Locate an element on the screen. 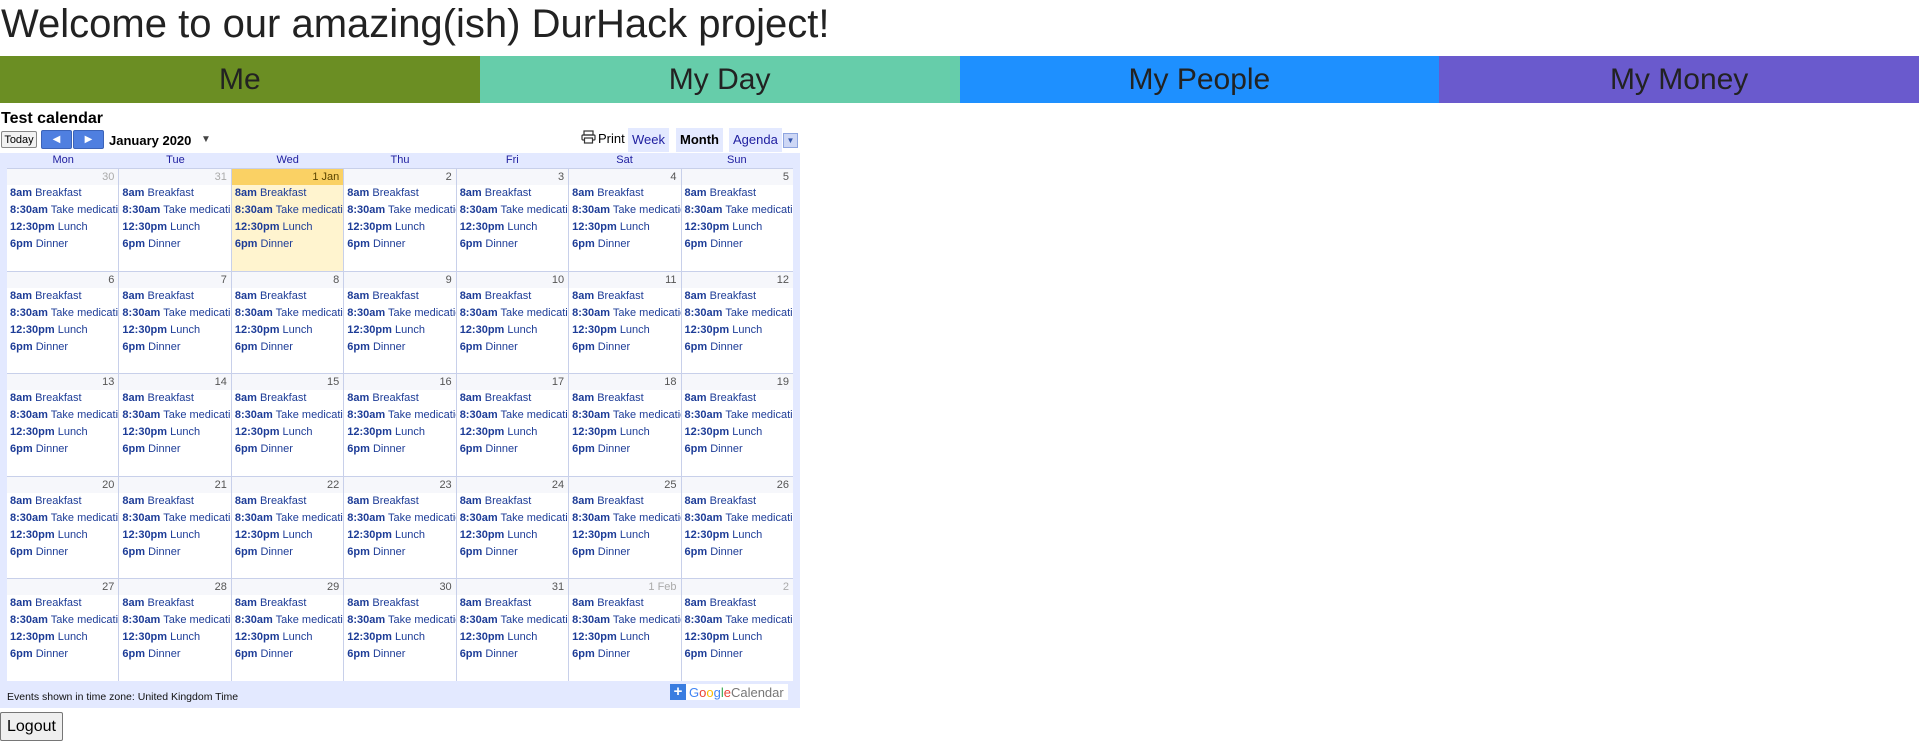 Image resolution: width=1919 pixels, height=753 pixels. day-number: 21 is located at coordinates (175, 484).